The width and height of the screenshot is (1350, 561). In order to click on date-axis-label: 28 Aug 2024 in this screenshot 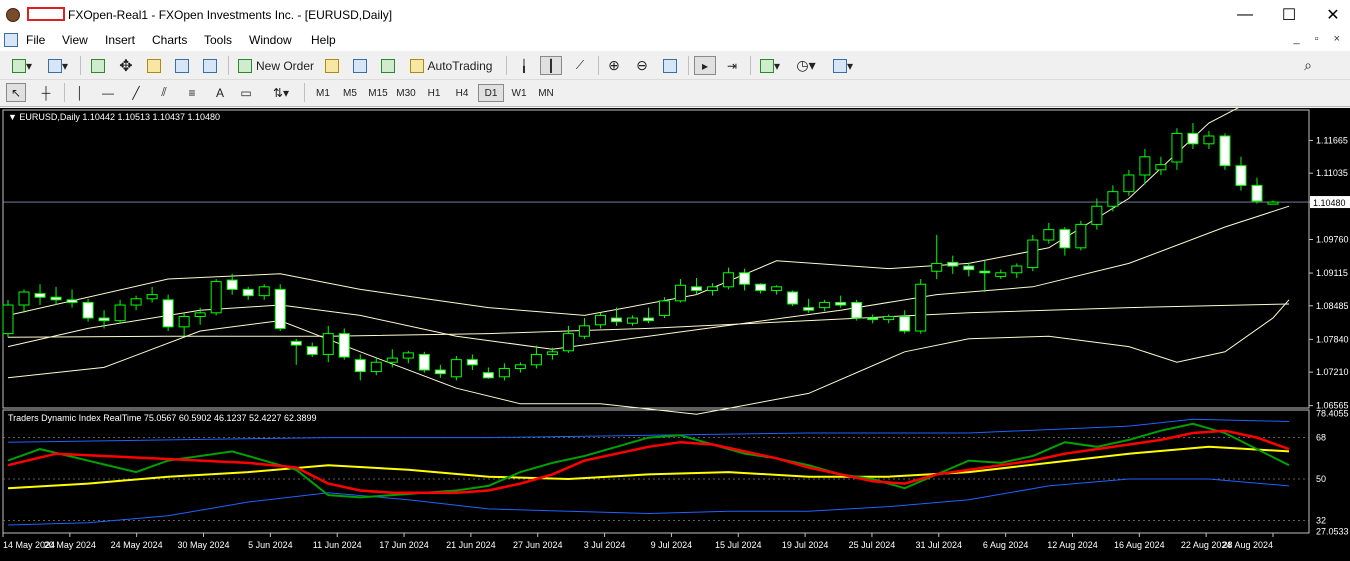, I will do `click(1247, 545)`.